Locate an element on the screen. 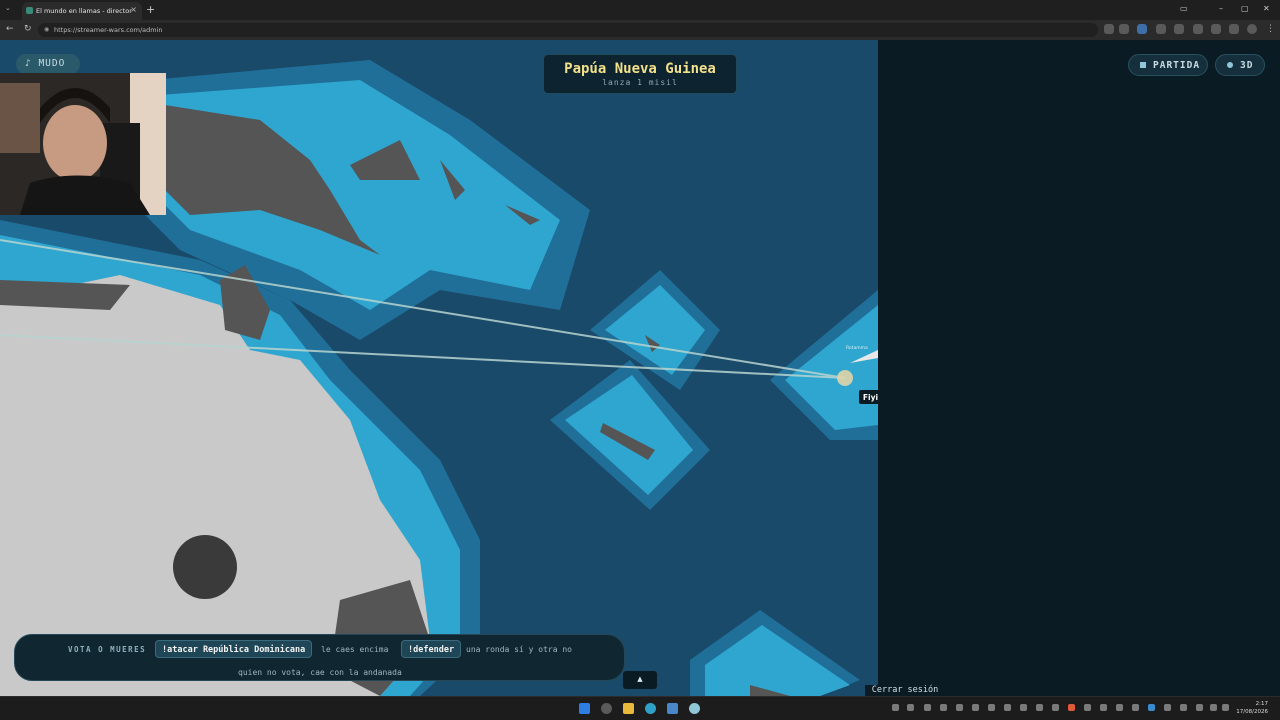  vote-heading: VOTA O MUERES is located at coordinates (107, 649).